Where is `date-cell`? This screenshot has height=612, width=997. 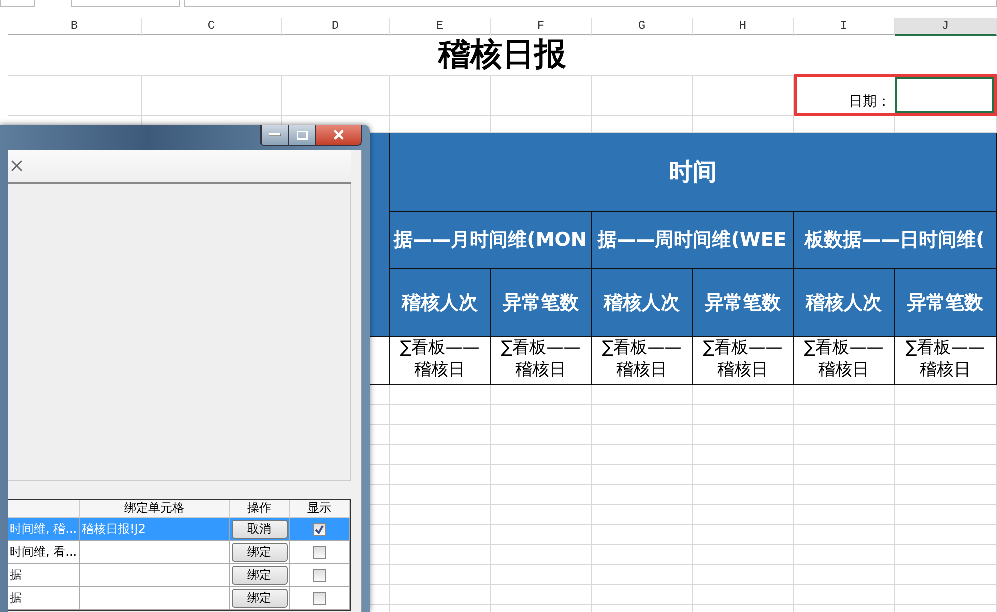
date-cell is located at coordinates (944, 95).